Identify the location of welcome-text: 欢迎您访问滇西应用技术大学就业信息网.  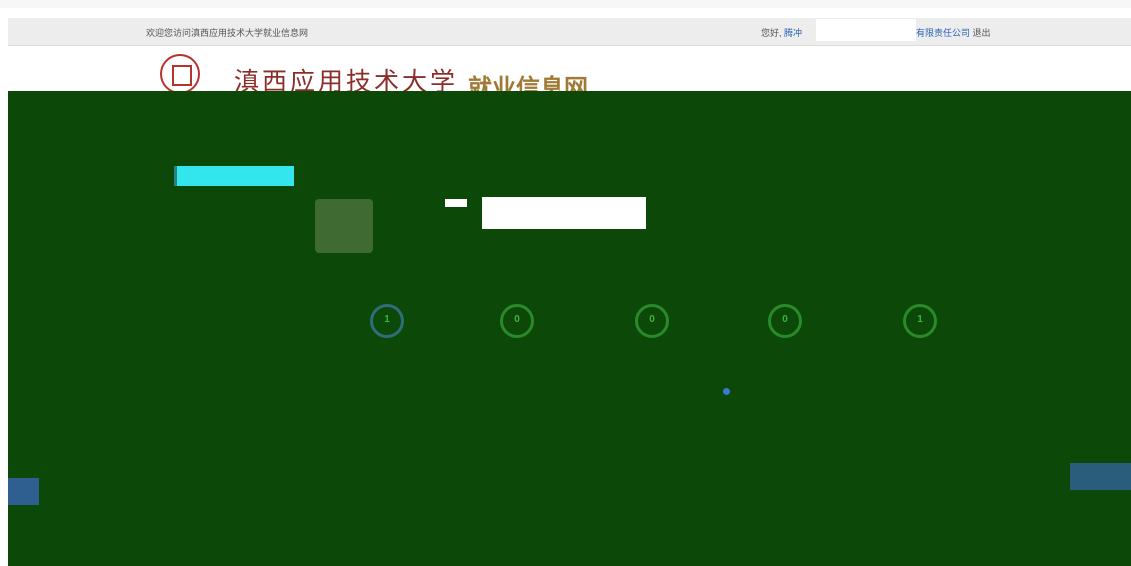
(227, 33).